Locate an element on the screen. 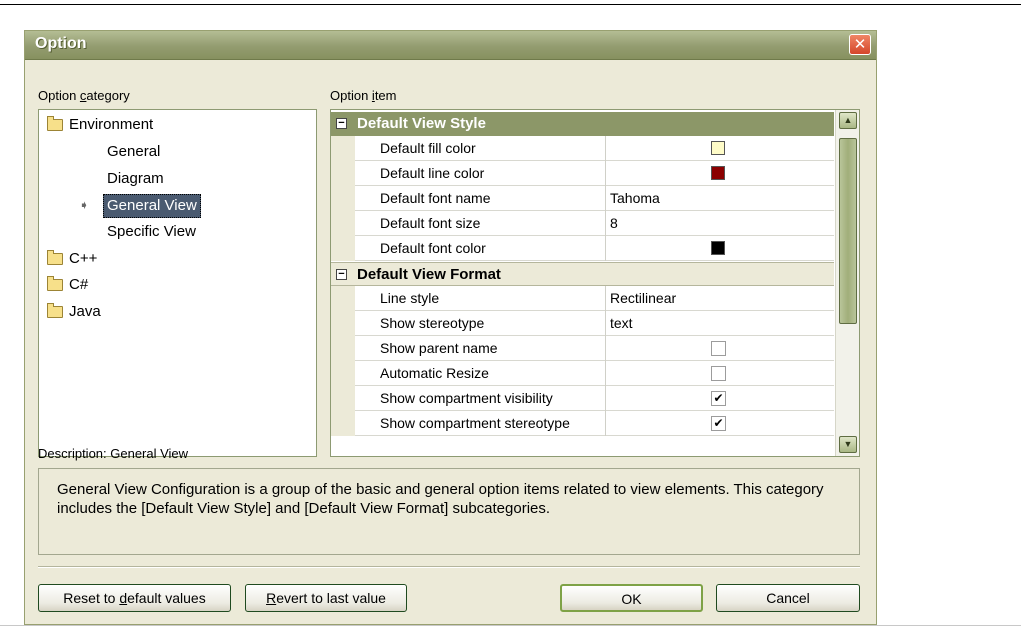 This screenshot has width=1021, height=628. tree-item-label: General is located at coordinates (134, 151).